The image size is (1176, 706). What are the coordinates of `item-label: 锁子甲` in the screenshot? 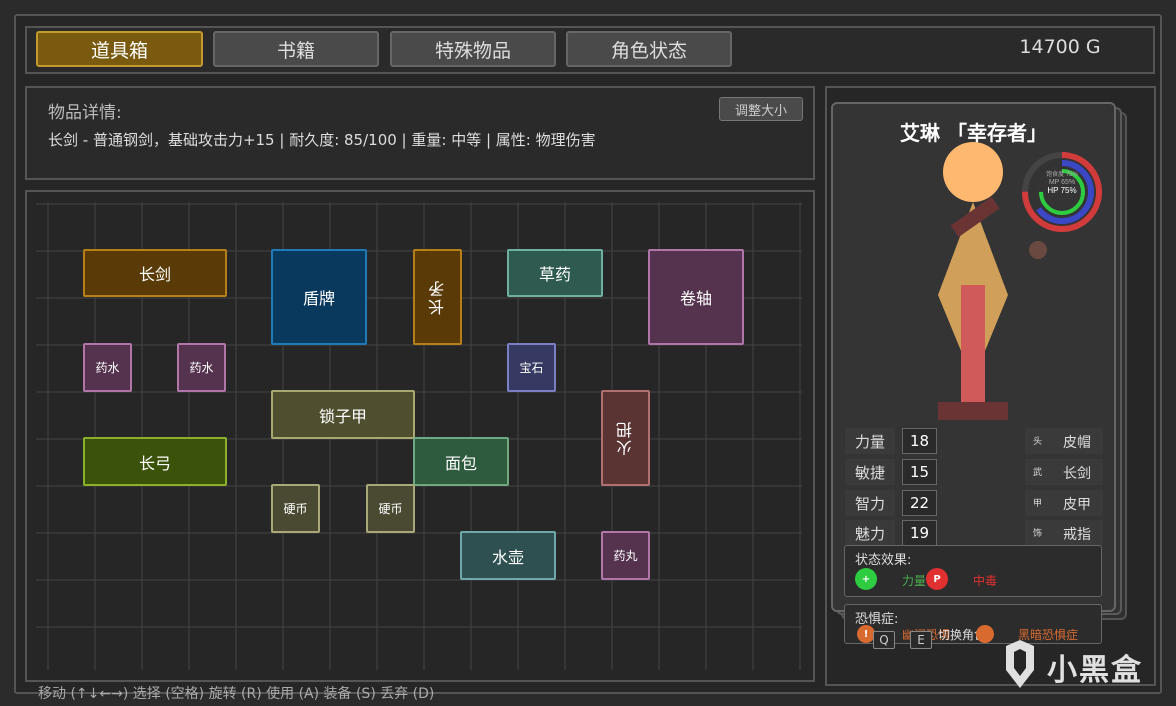 It's located at (342, 416).